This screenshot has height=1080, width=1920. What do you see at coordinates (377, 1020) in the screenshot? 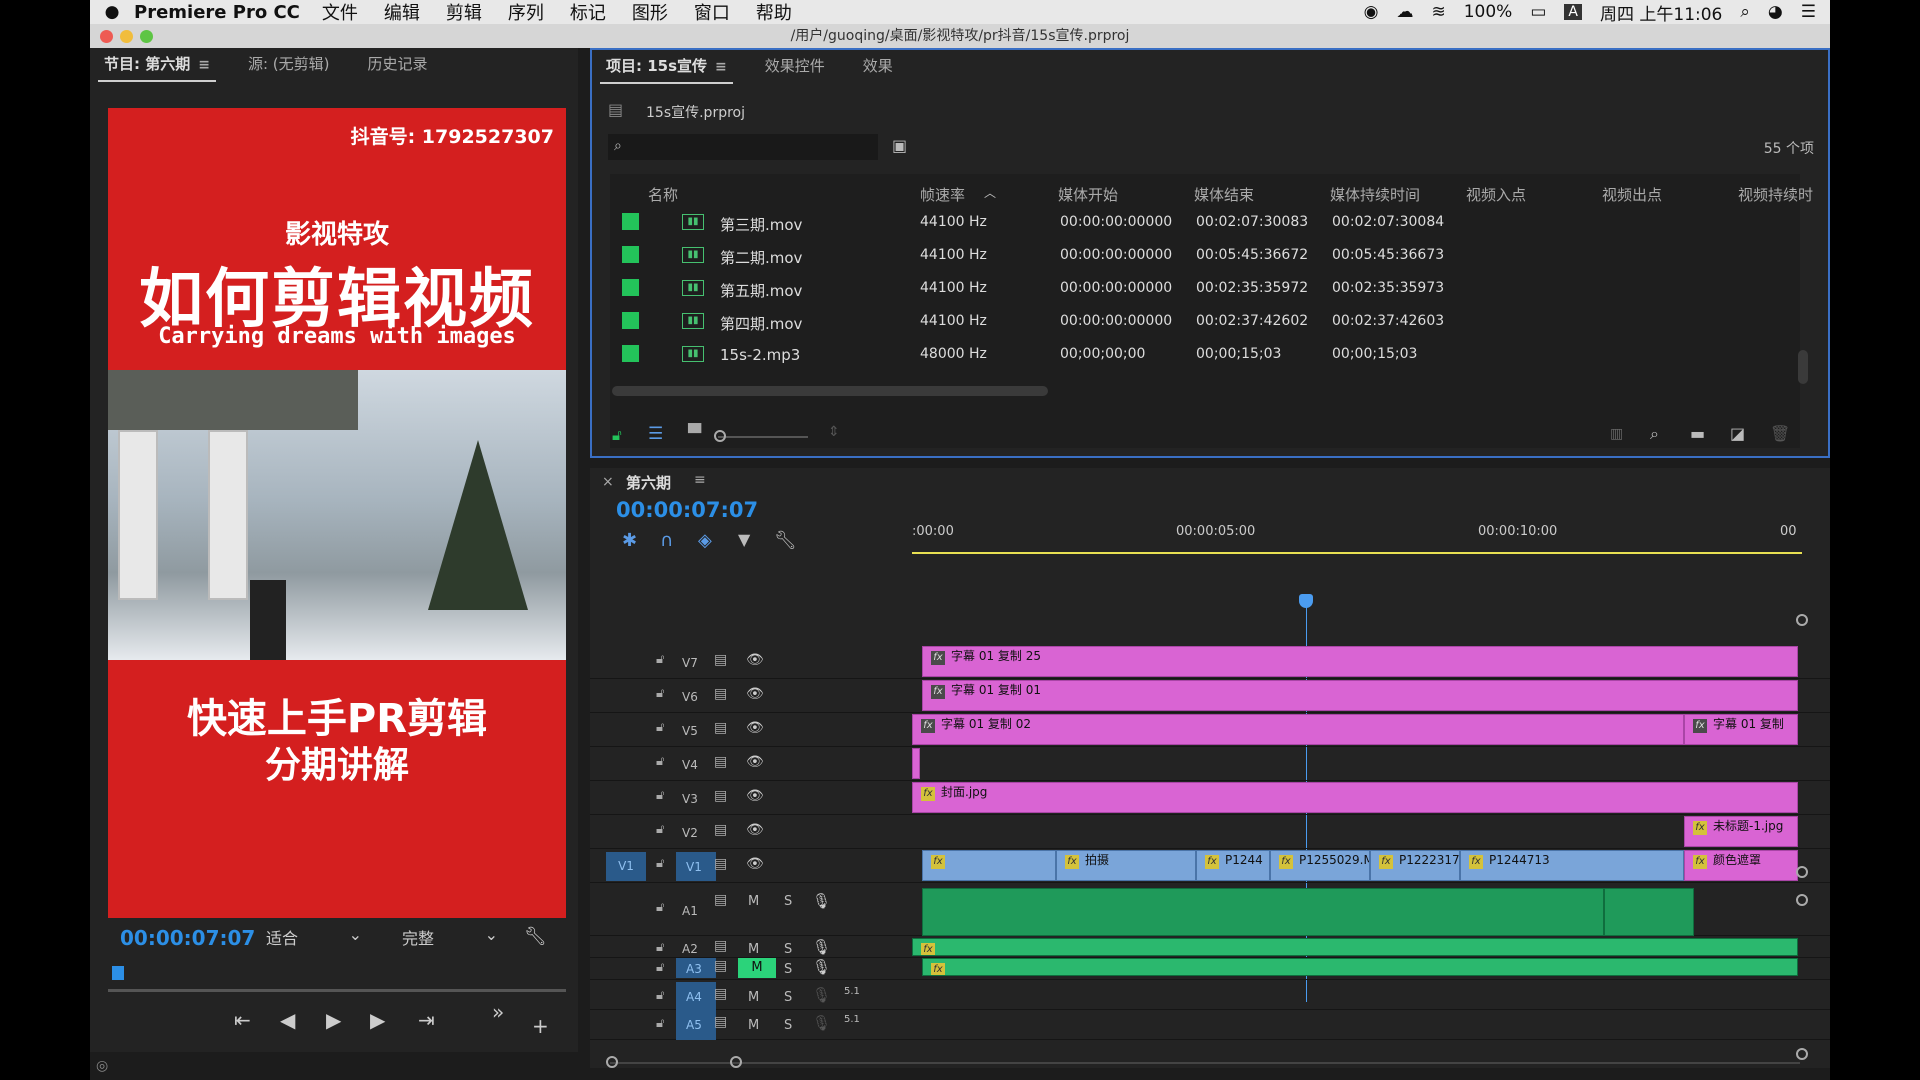
I see `step-forward-icon: ▶︎` at bounding box center [377, 1020].